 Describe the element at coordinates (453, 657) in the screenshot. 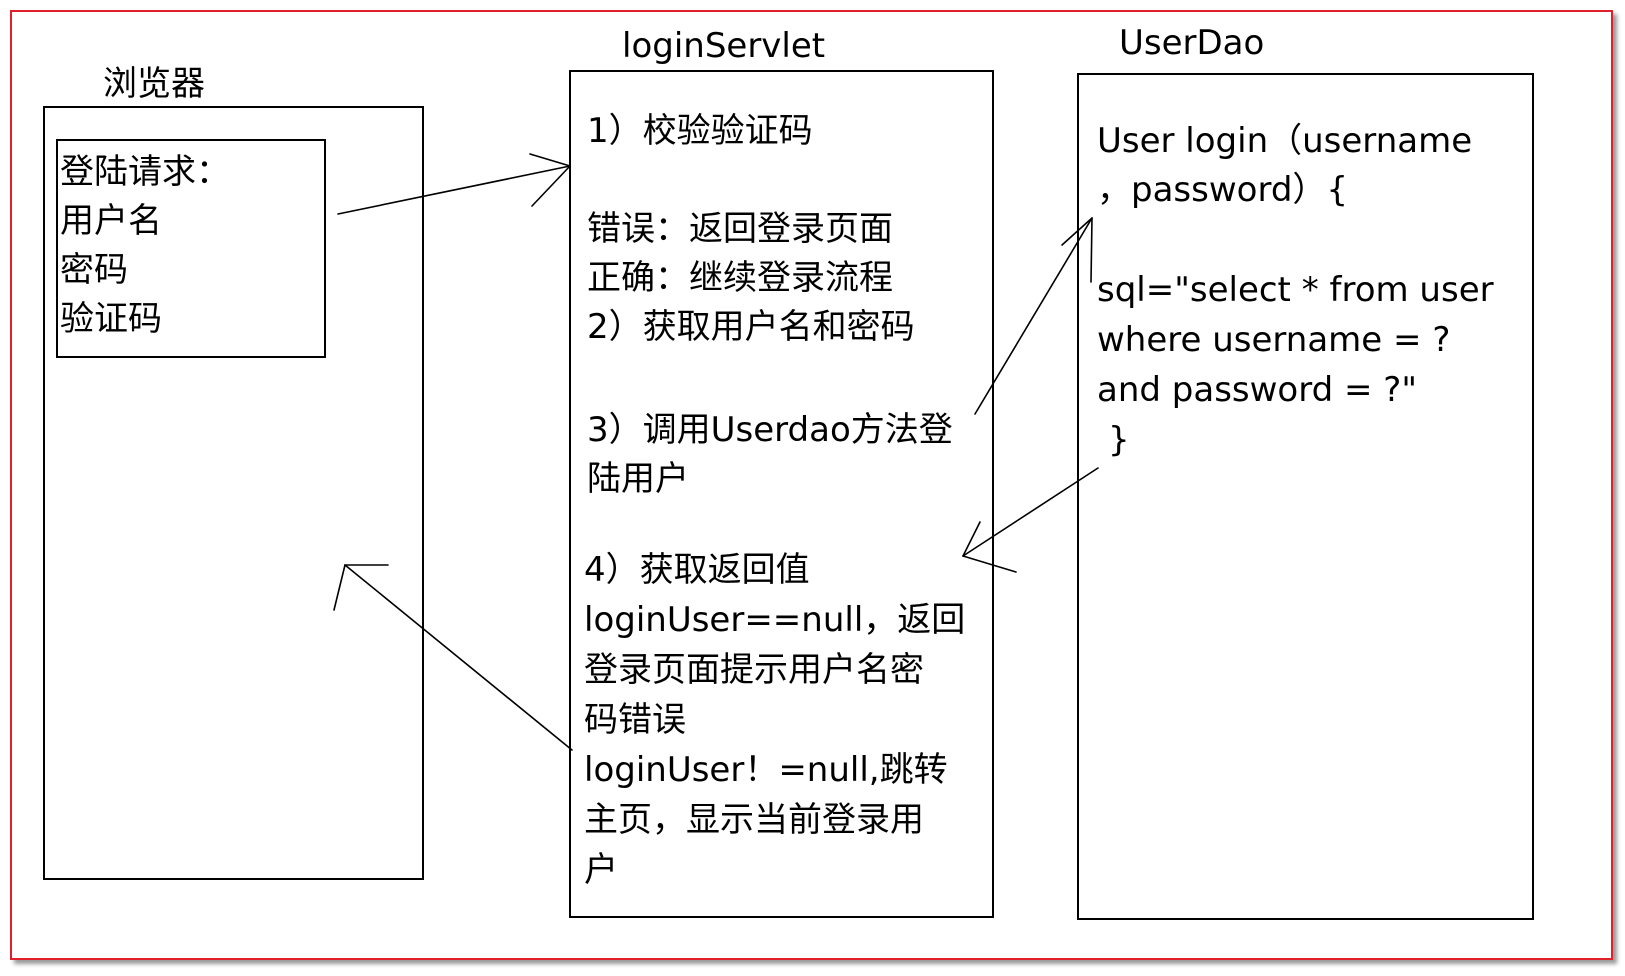

I see `arrow-servlet-to-browser` at that location.